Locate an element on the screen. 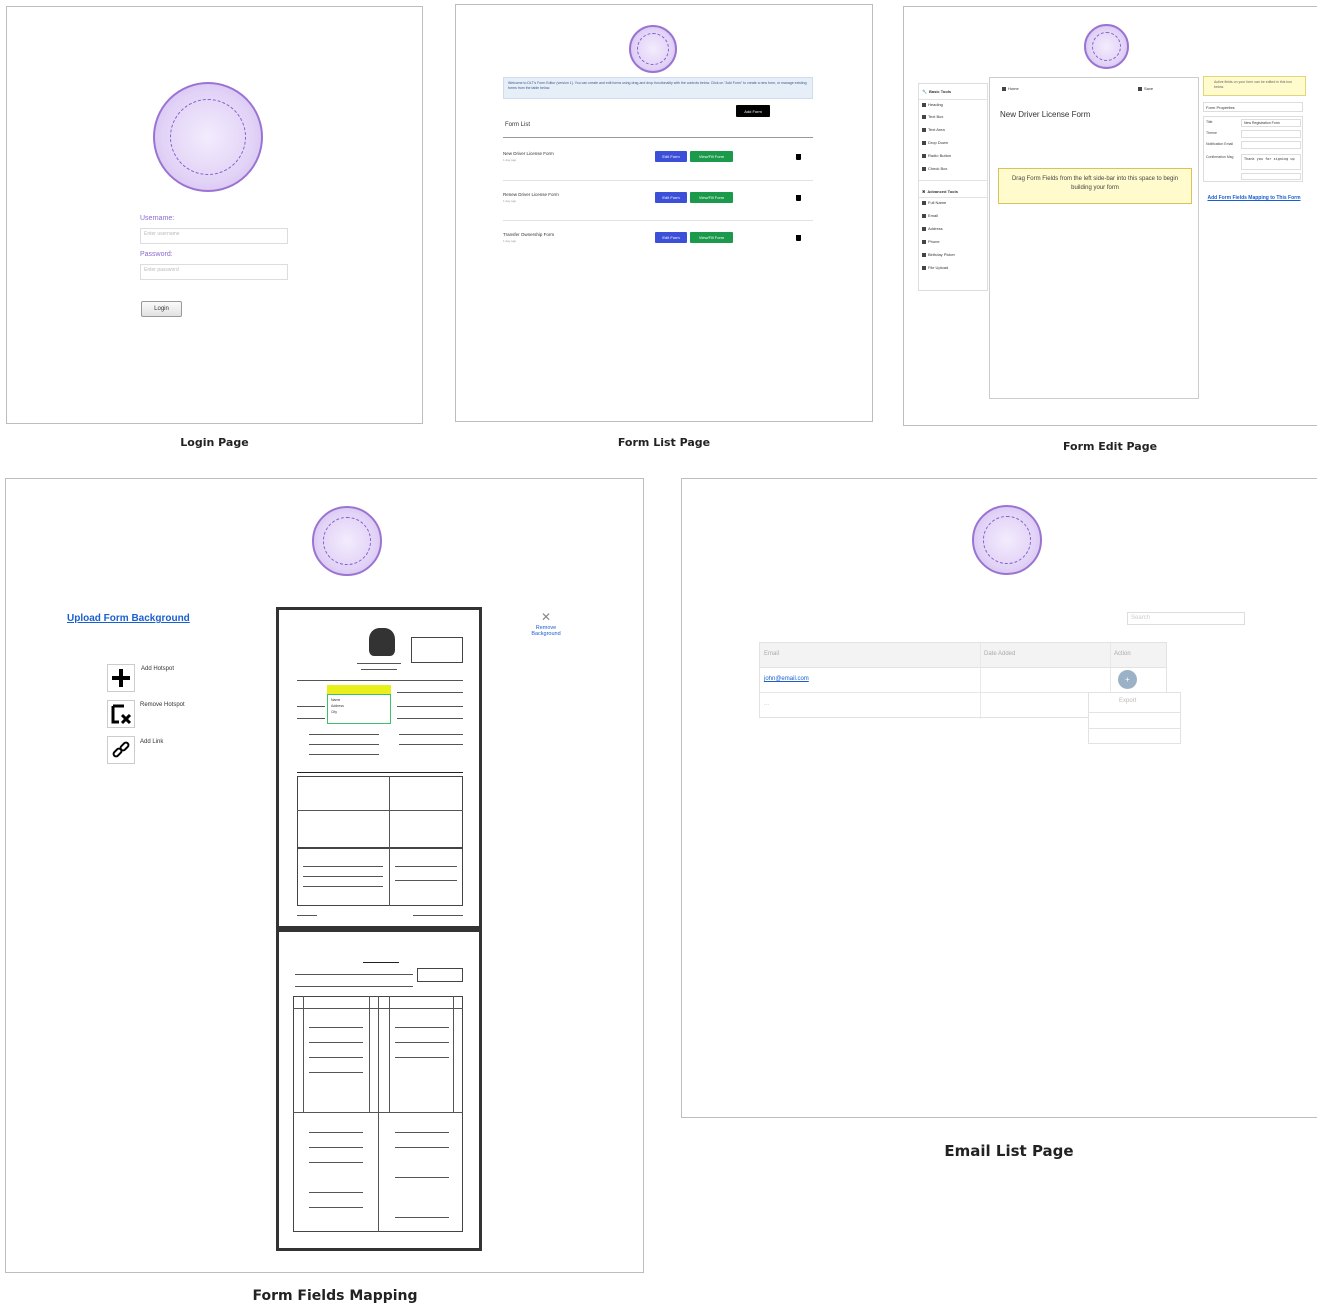 This screenshot has height=1308, width=1317. tool-birthday-picker: Birthday Picker is located at coordinates (938, 254).